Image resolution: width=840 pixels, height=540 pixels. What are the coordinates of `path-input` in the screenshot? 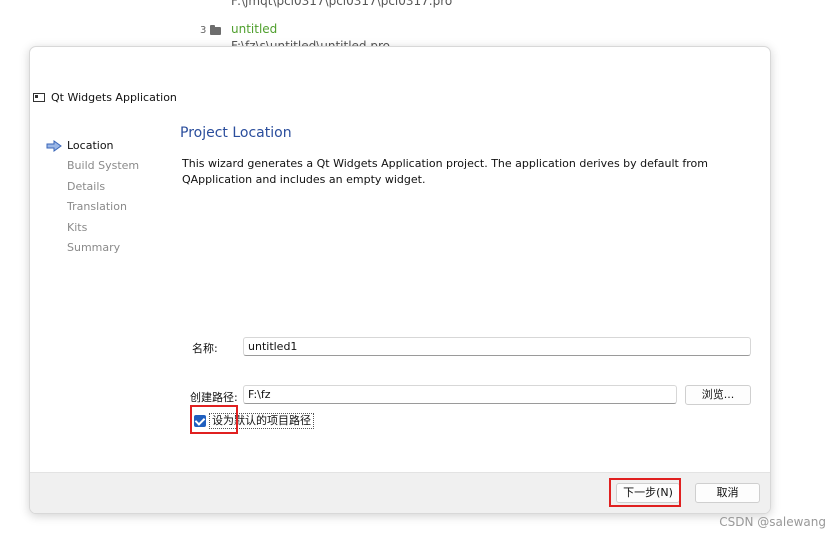 It's located at (460, 394).